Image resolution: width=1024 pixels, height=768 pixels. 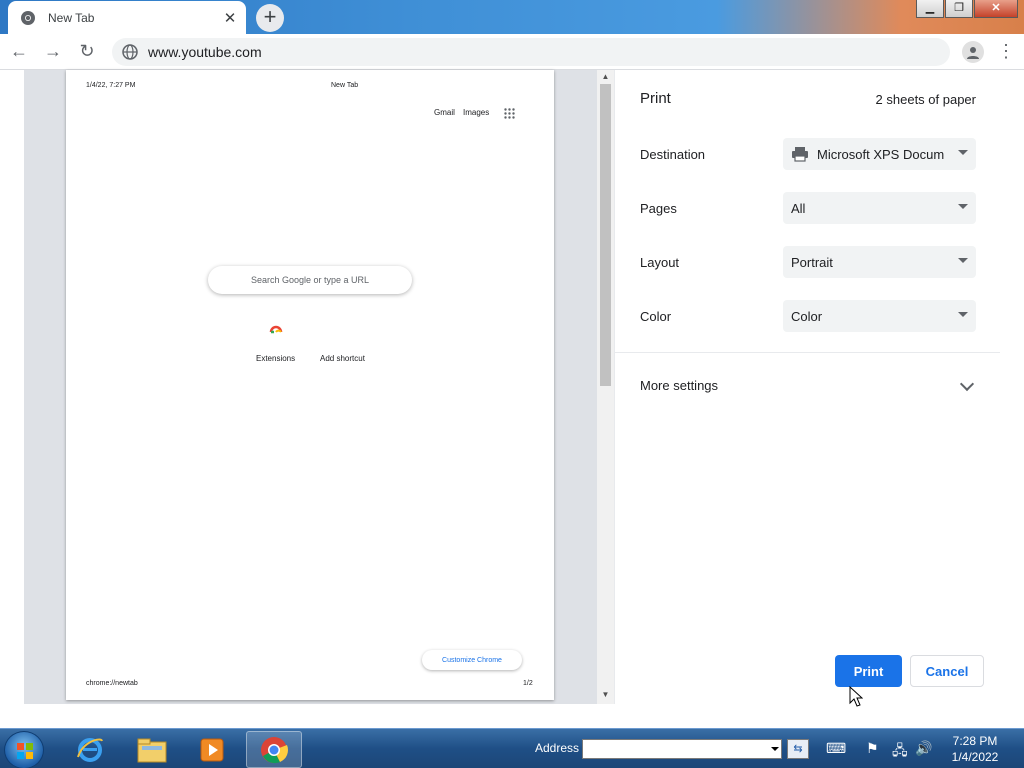 I want to click on new-tab-button: +, so click(x=270, y=18).